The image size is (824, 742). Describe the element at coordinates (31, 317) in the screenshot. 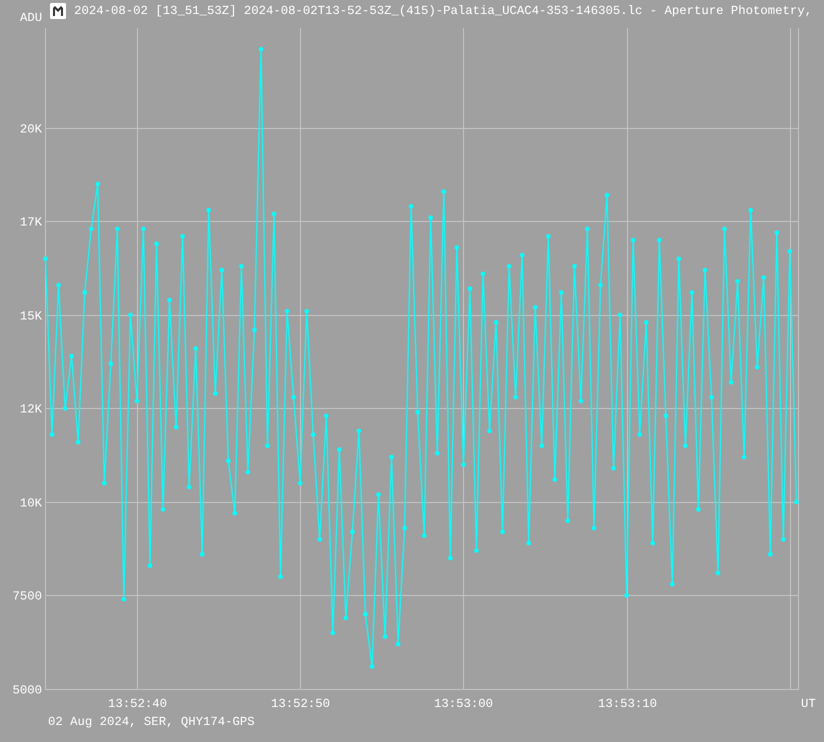

I see `y-tick-label: 15K` at that location.